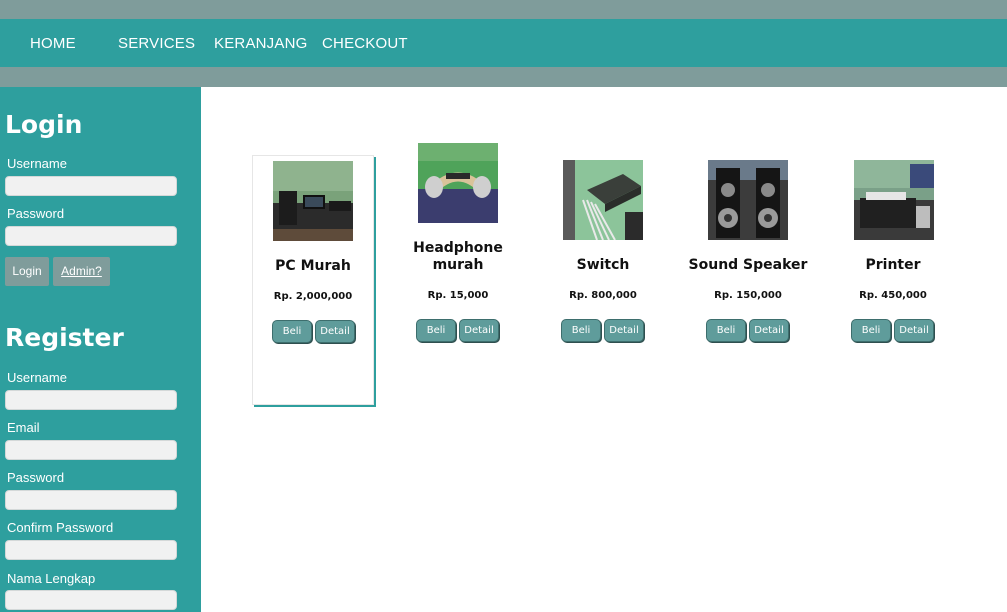 Image resolution: width=1007 pixels, height=612 pixels. I want to click on switch-photo, so click(603, 200).